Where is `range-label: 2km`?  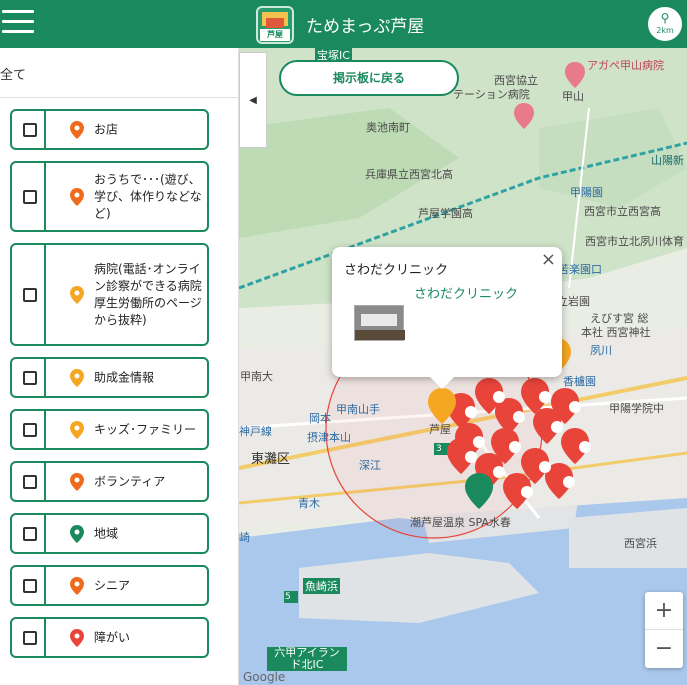
range-label: 2km is located at coordinates (665, 30).